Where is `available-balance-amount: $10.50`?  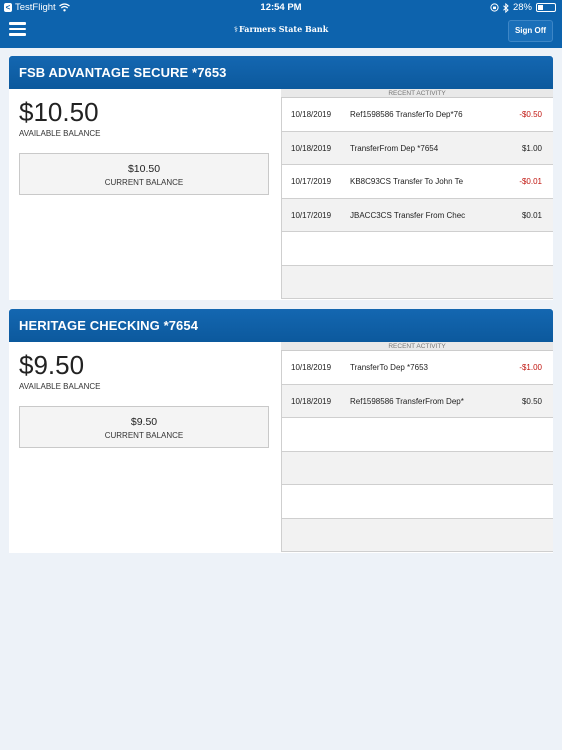
available-balance-amount: $10.50 is located at coordinates (59, 112).